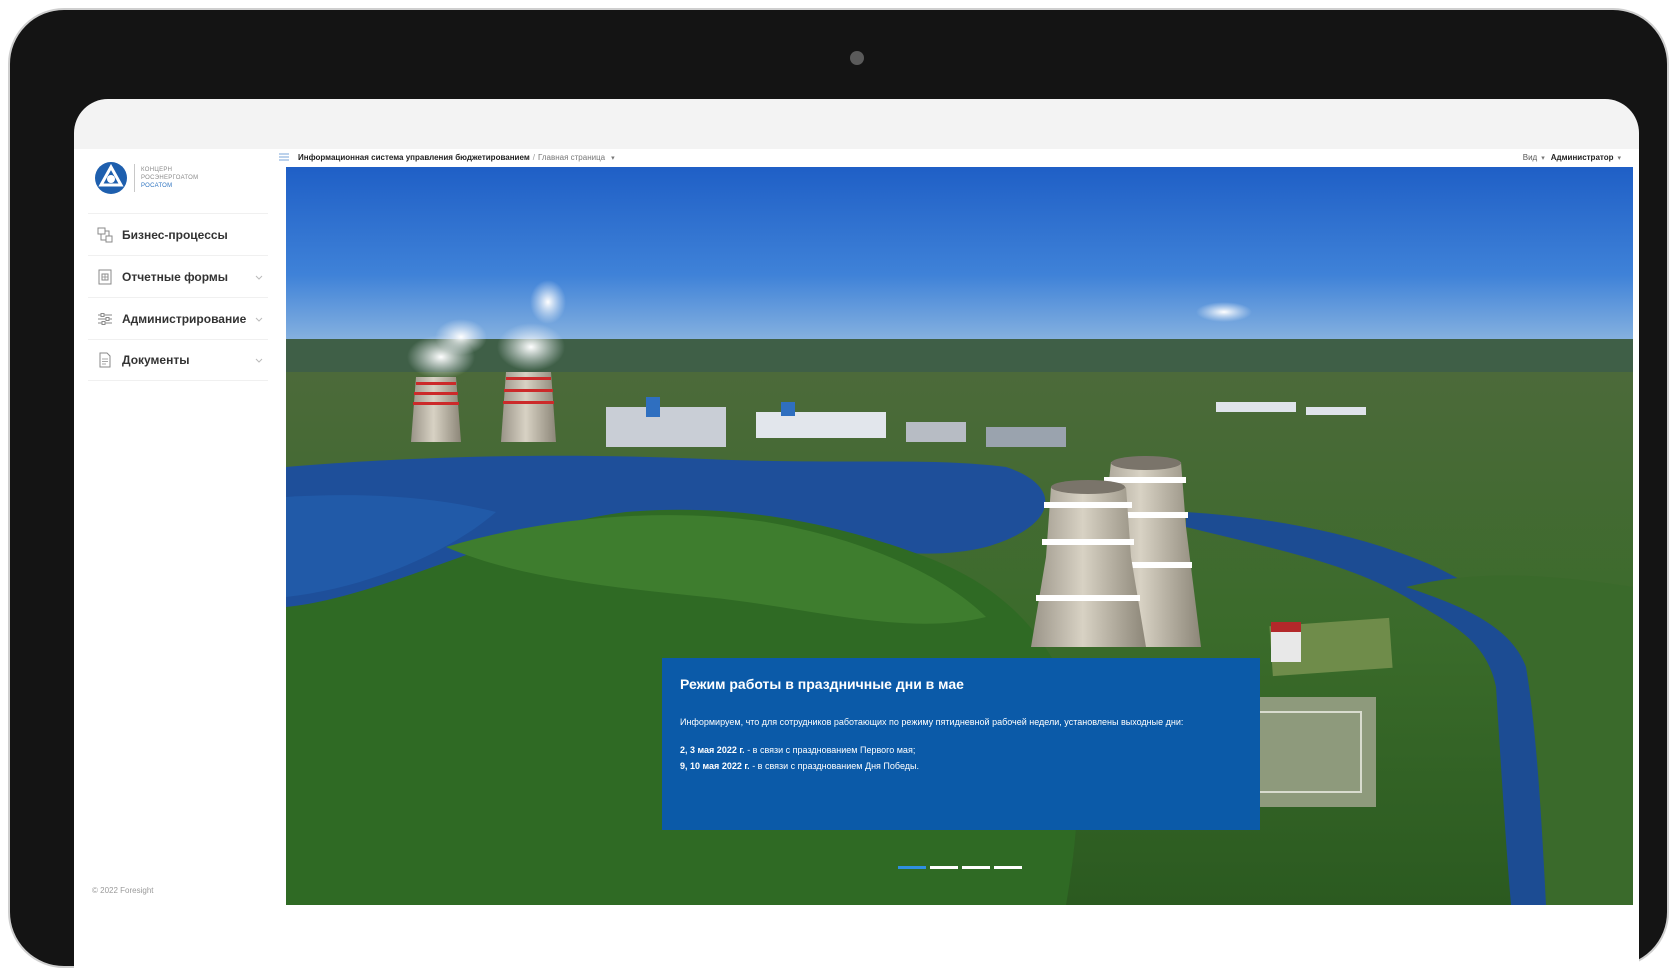  I want to click on process-icon, so click(105, 235).